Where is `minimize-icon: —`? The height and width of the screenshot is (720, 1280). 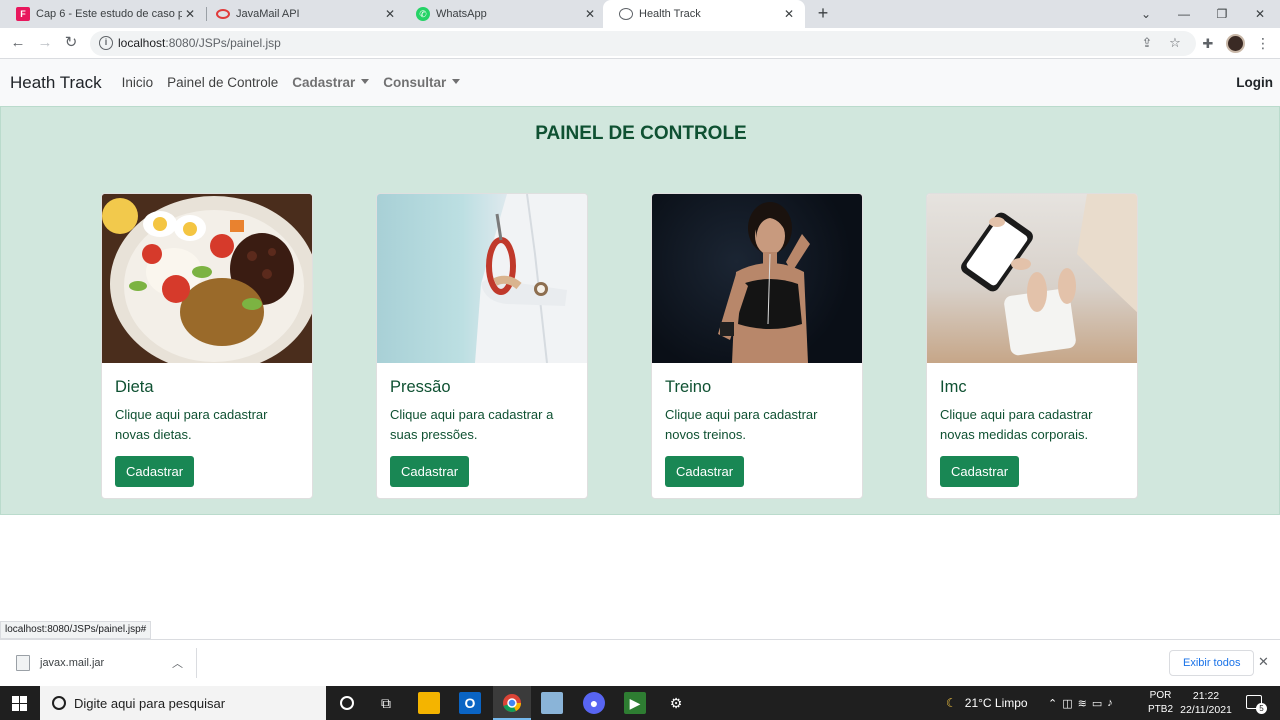 minimize-icon: — is located at coordinates (1184, 14).